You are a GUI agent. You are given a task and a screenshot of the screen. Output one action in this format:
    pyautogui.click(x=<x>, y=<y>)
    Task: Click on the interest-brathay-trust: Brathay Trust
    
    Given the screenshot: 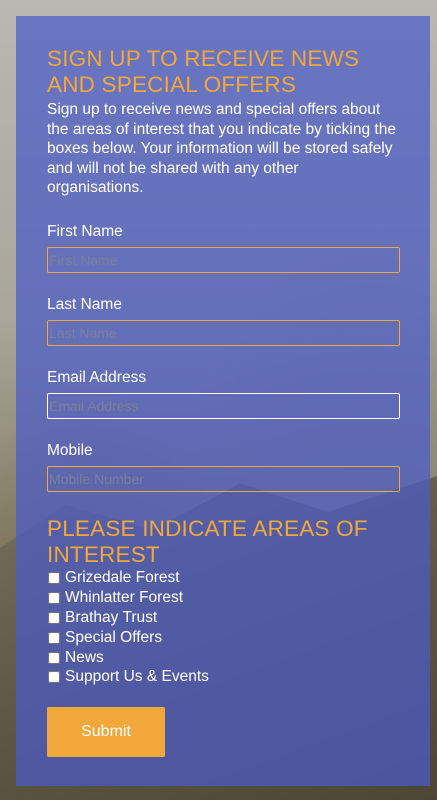 What is the action you would take?
    pyautogui.click(x=223, y=618)
    